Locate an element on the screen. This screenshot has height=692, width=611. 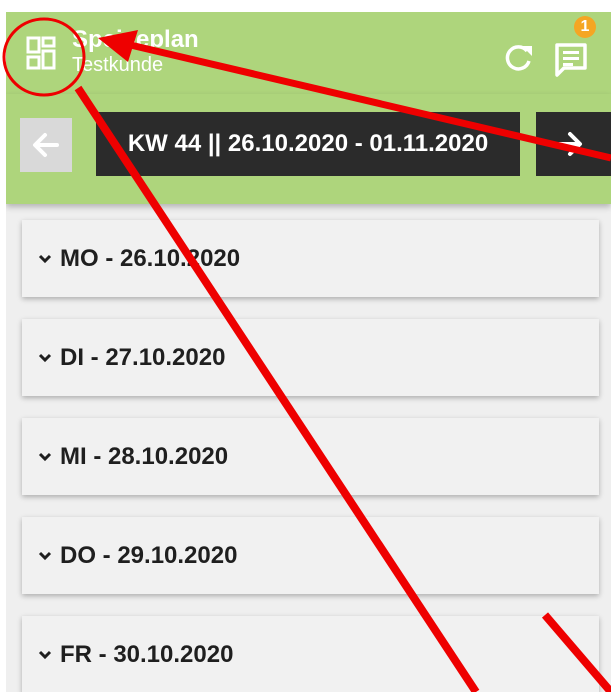
day-card-monday: MO - 26.10.2020 is located at coordinates (310, 258).